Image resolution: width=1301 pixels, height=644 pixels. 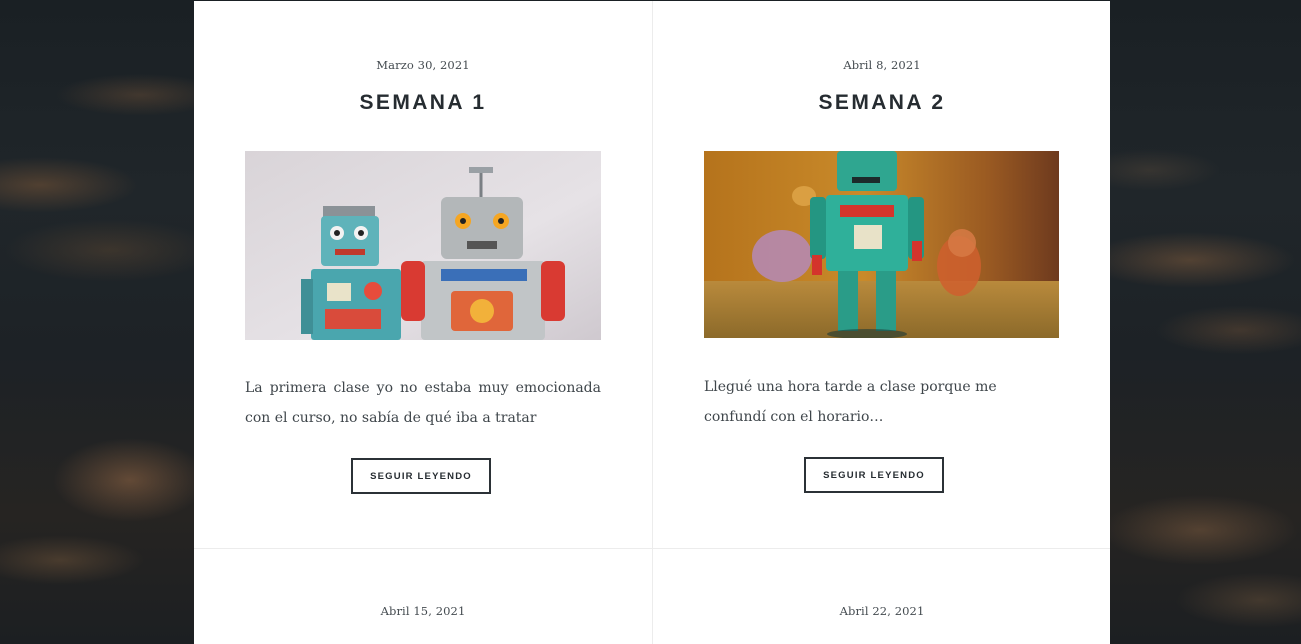 I want to click on post-card-abril-15: Abril 15, 2021, so click(x=423, y=596).